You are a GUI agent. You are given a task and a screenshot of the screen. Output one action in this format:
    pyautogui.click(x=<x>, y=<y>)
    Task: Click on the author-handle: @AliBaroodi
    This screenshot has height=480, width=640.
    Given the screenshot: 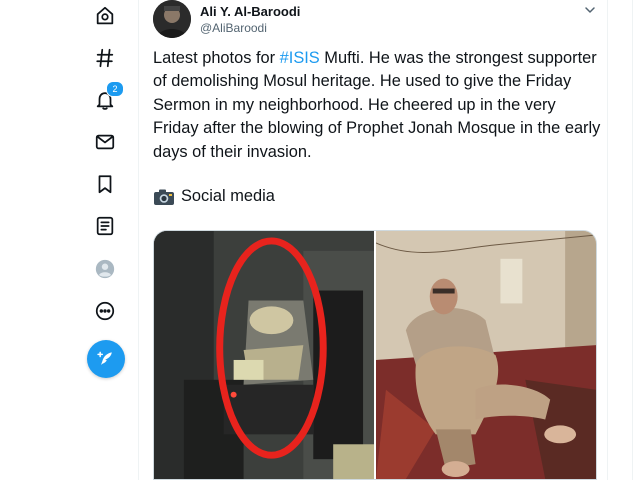 What is the action you would take?
    pyautogui.click(x=233, y=28)
    